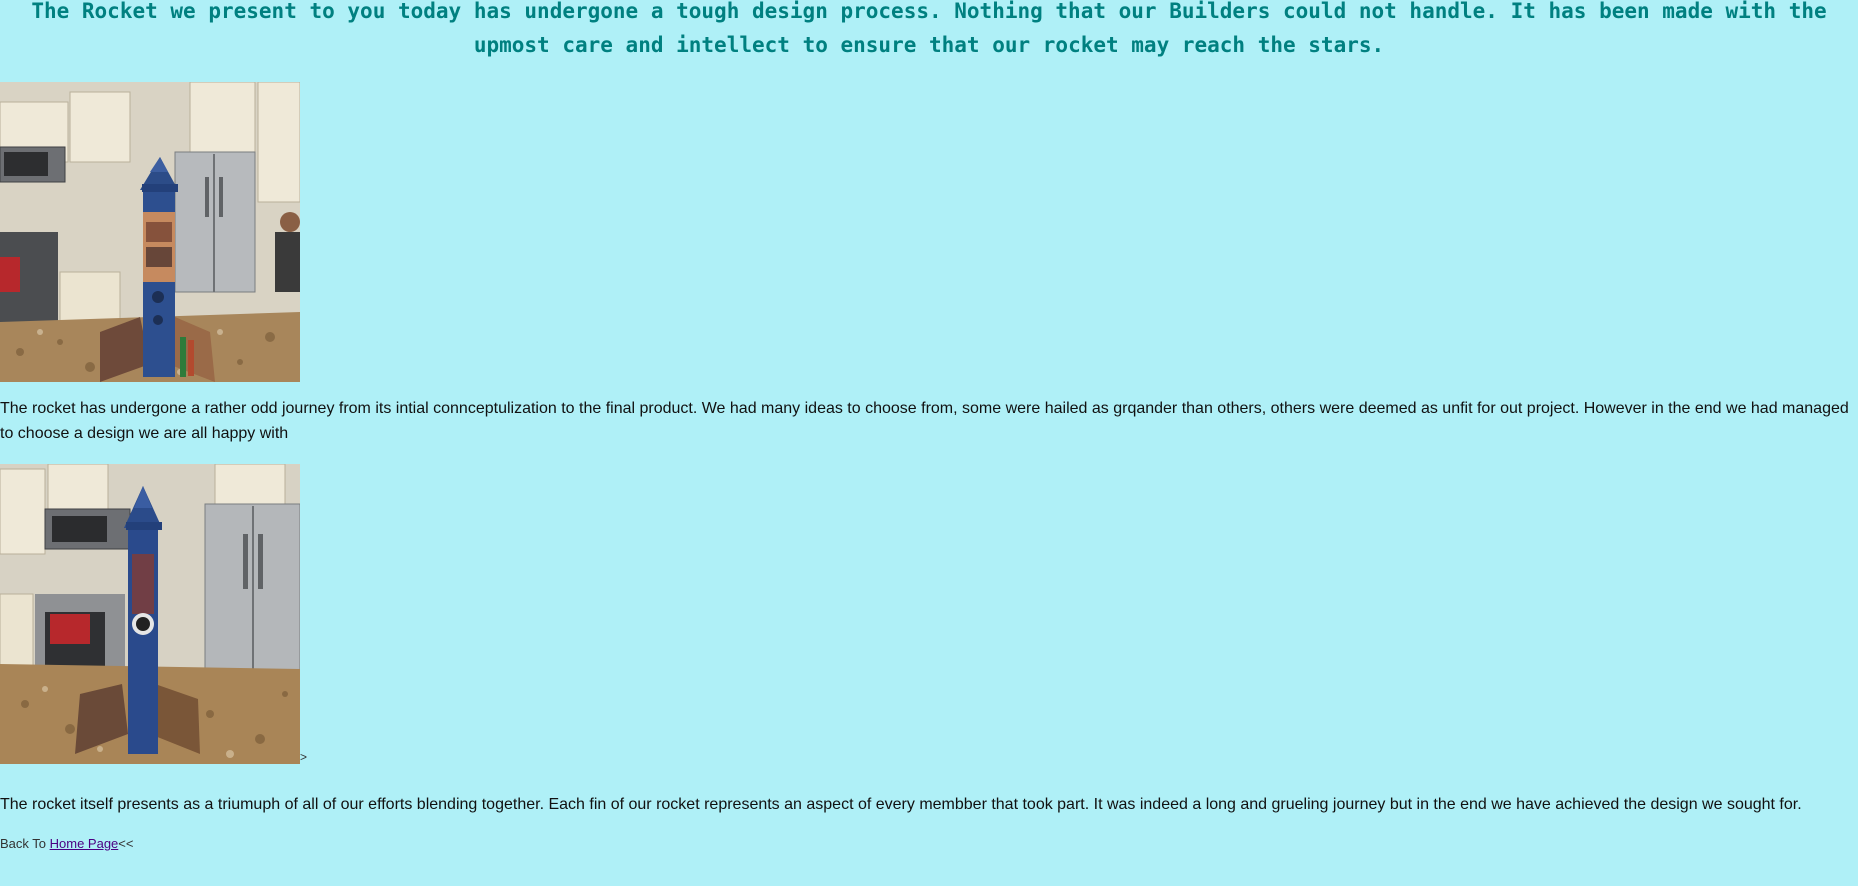 This screenshot has width=1858, height=886. I want to click on back-suffix: <<, so click(126, 843).